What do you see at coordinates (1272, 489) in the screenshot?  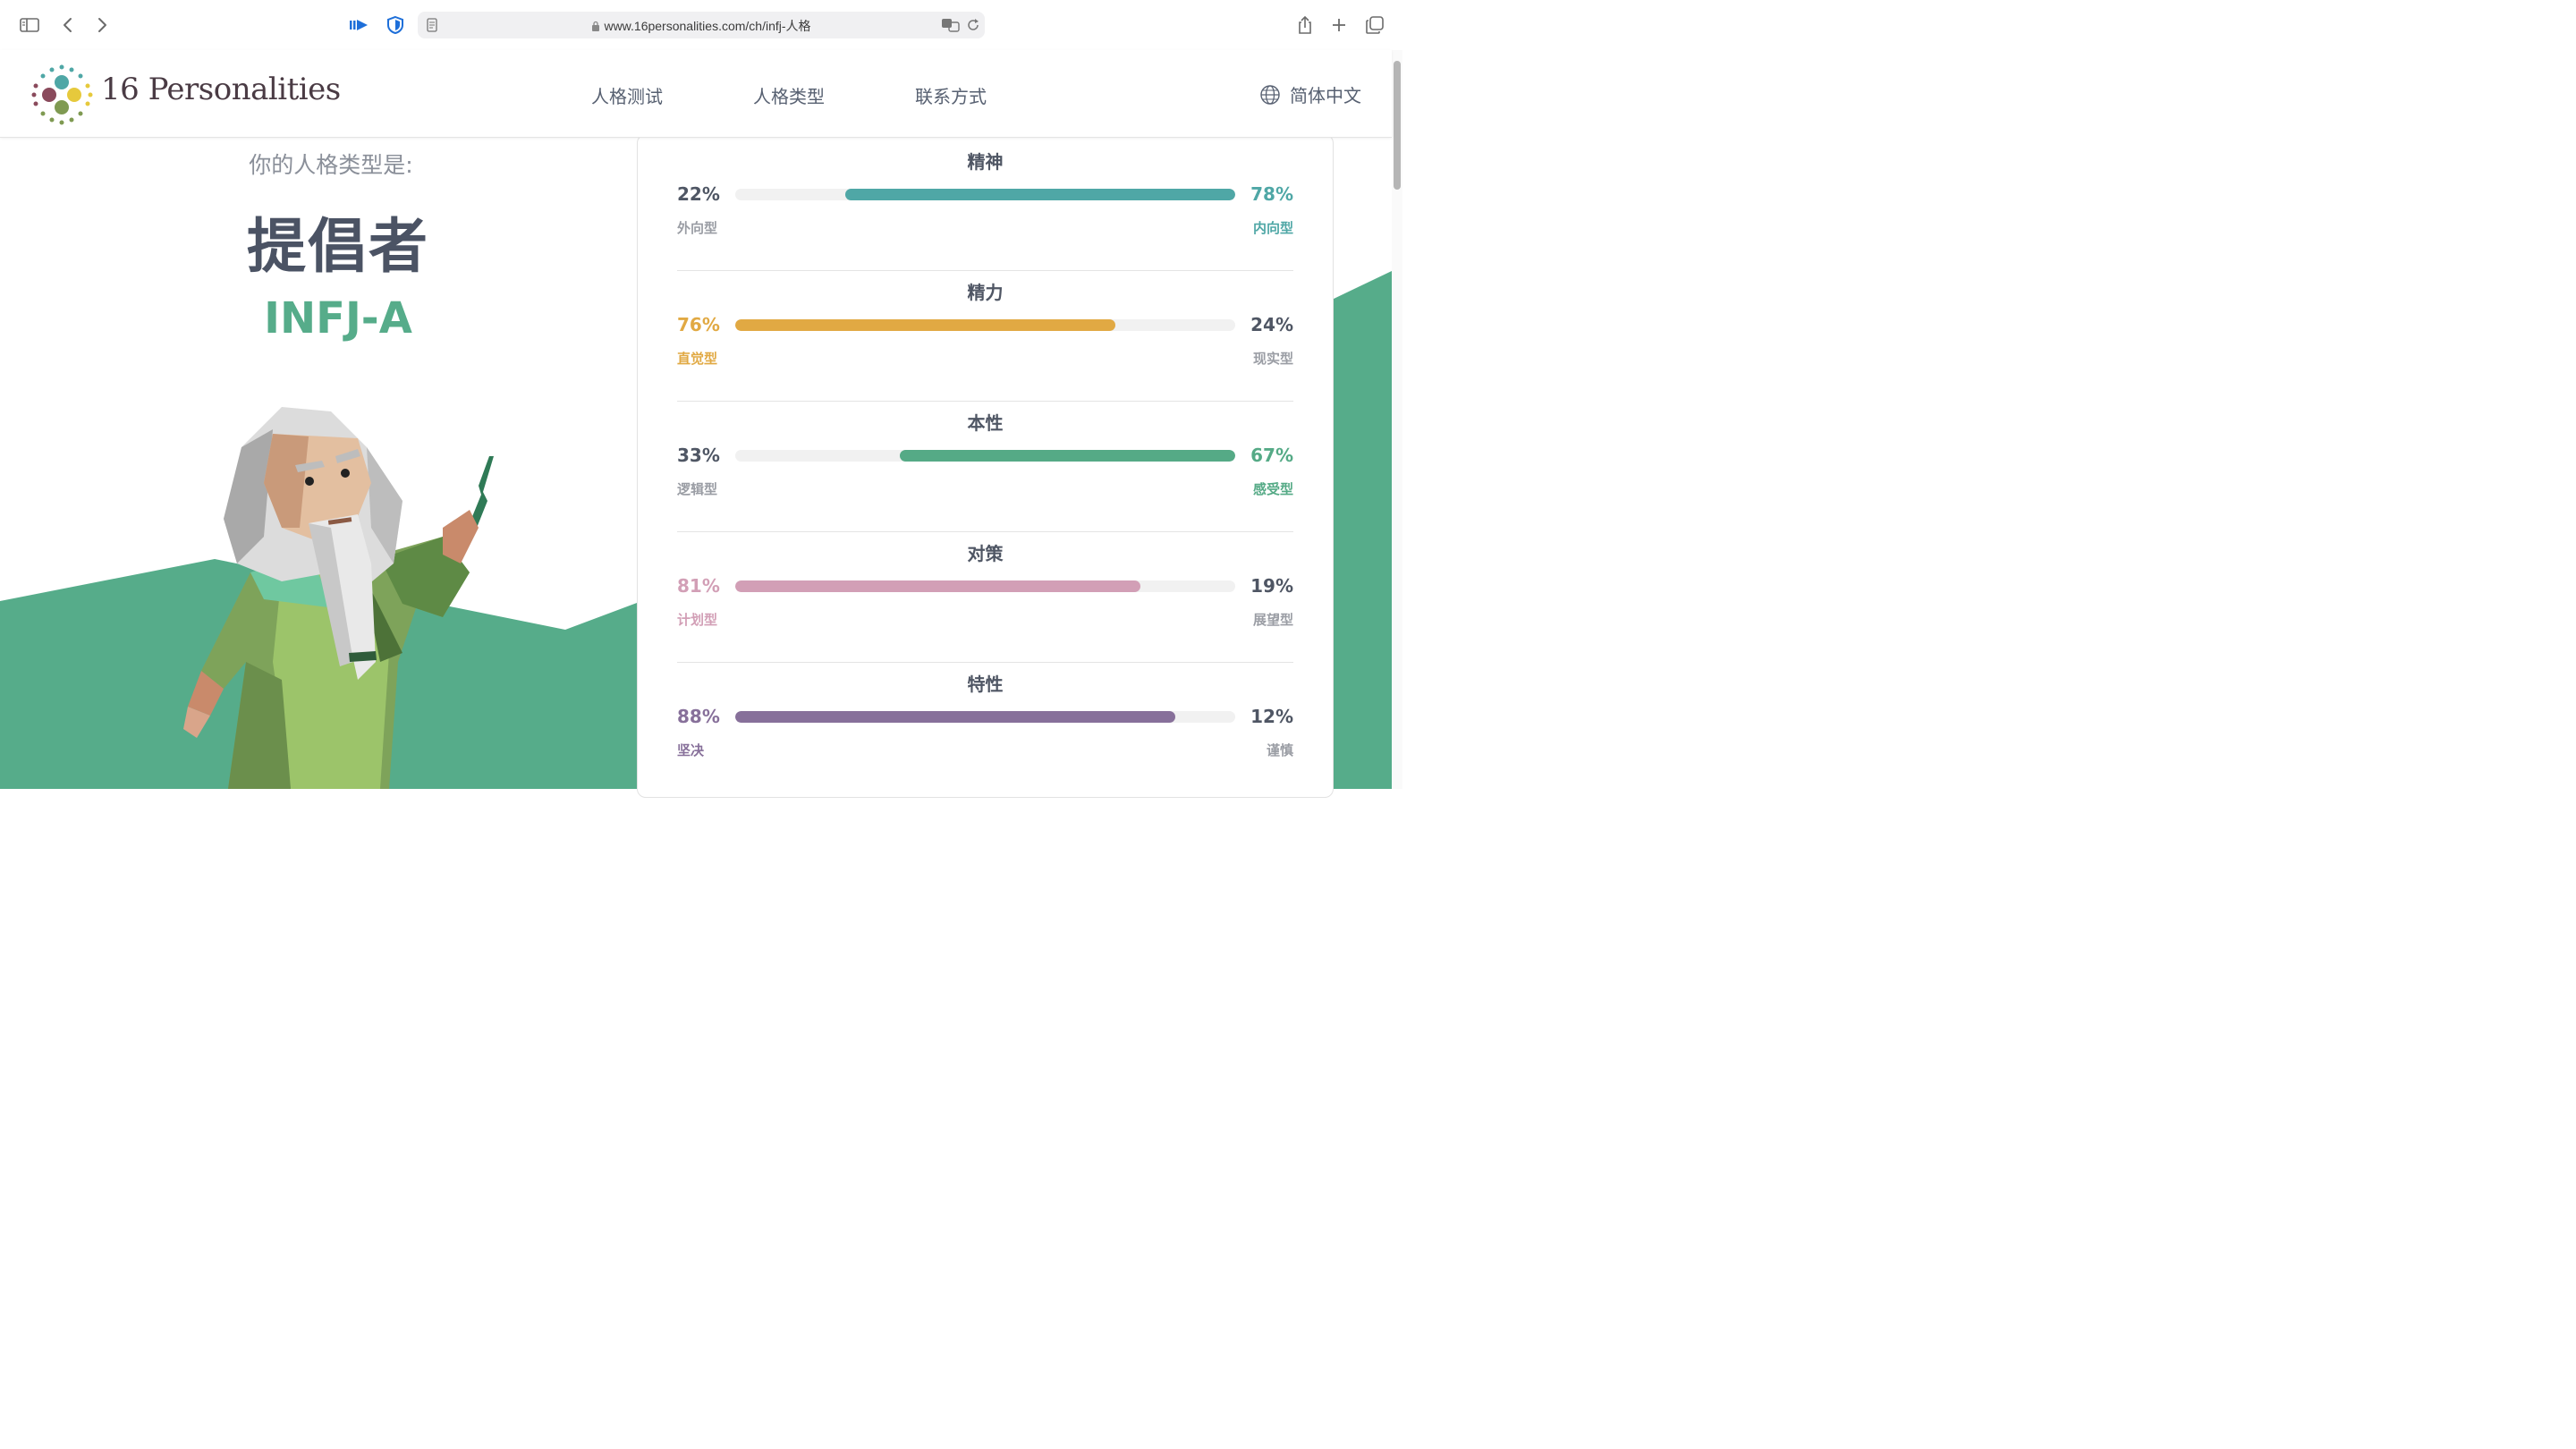 I see `trait-right-label: 感受型` at bounding box center [1272, 489].